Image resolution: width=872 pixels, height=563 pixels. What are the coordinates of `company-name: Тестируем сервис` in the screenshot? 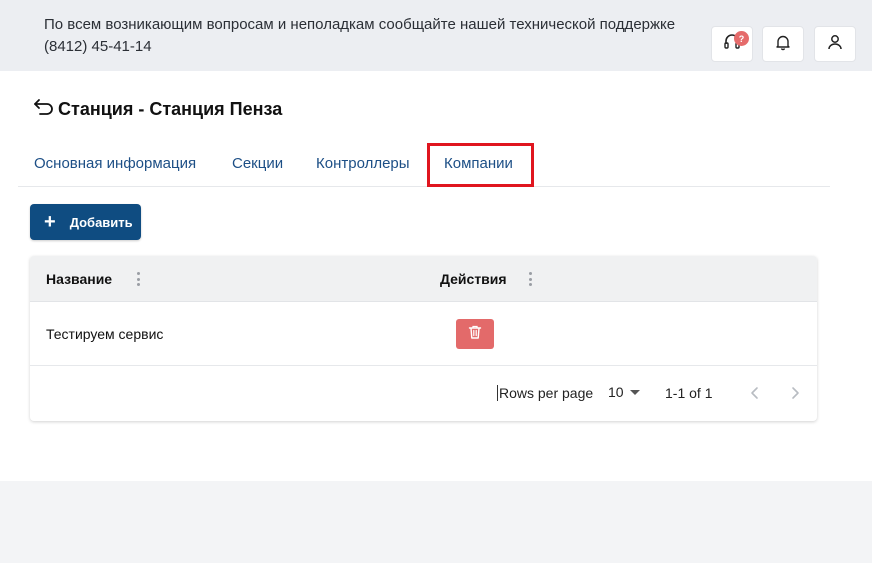 It's located at (105, 334).